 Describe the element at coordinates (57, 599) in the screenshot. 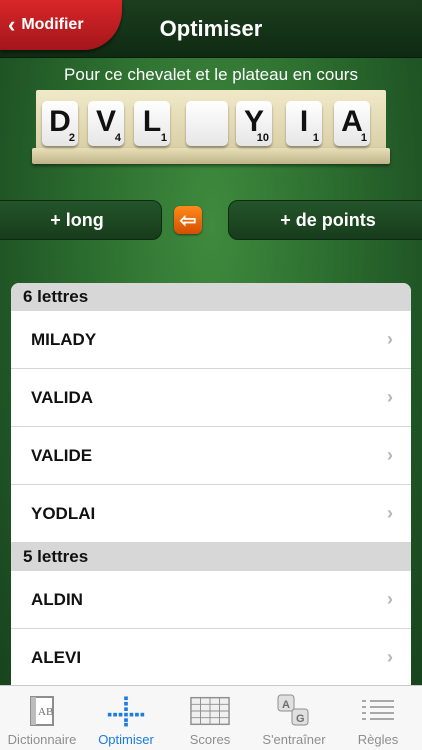

I see `word-label: ALDIN` at that location.